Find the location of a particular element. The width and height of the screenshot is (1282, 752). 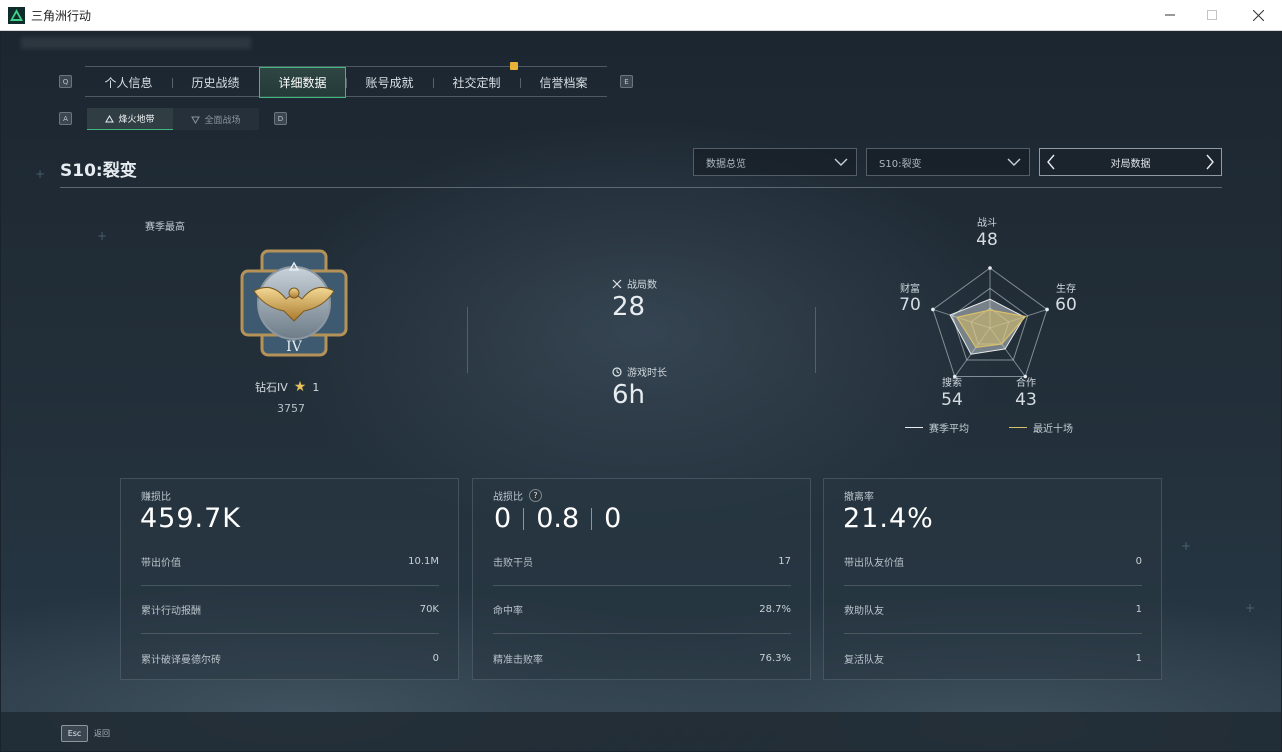

card-label: 战损比 ? is located at coordinates (517, 495).